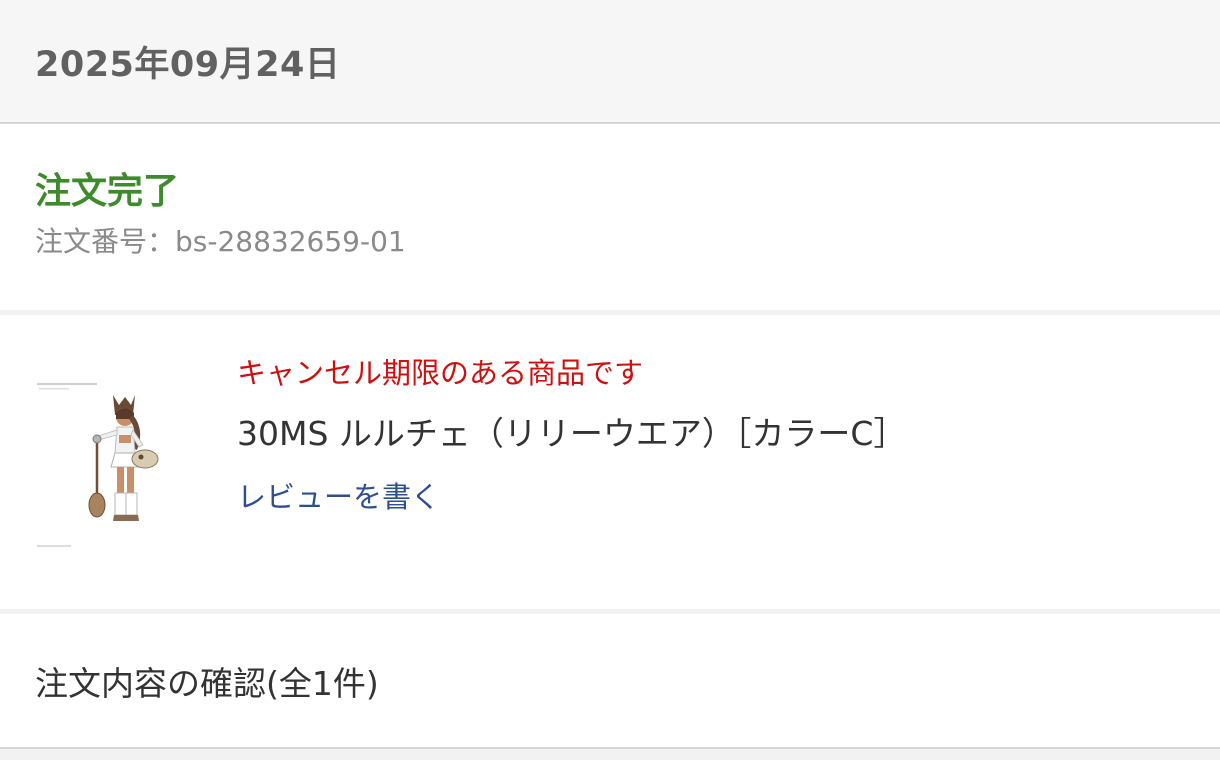 The width and height of the screenshot is (1220, 760). Describe the element at coordinates (188, 64) in the screenshot. I see `order-date: 2025年09月24日` at that location.